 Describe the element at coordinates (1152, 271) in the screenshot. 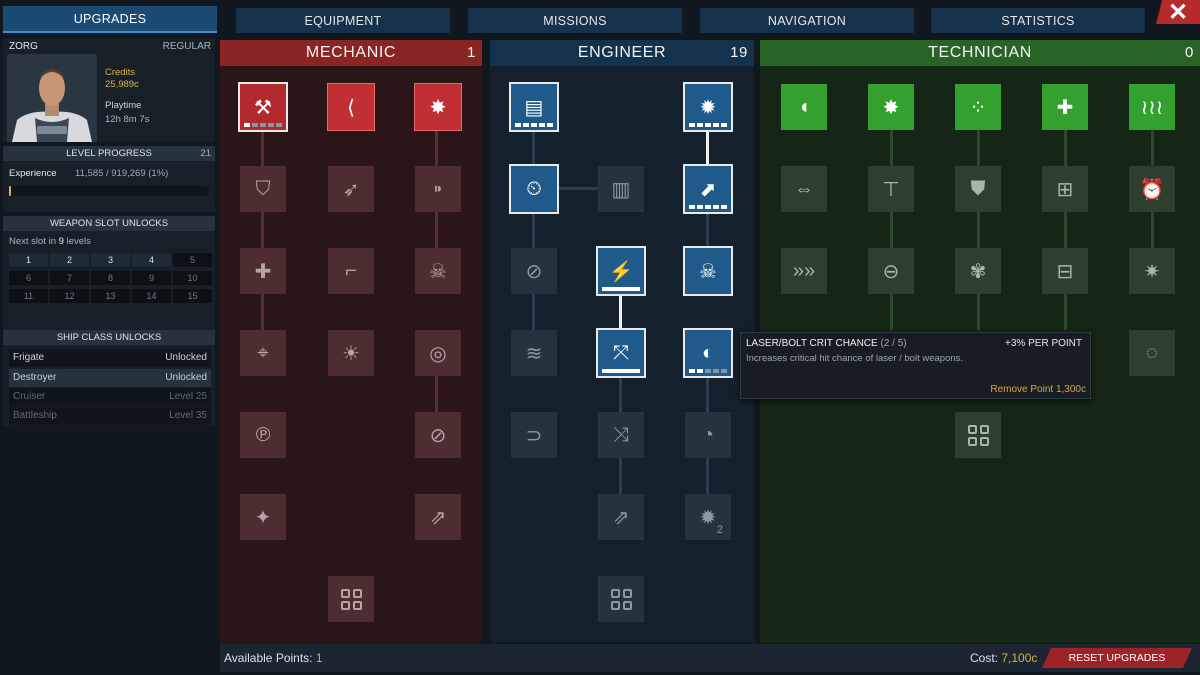

I see `technician-node-spike: ✷` at that location.